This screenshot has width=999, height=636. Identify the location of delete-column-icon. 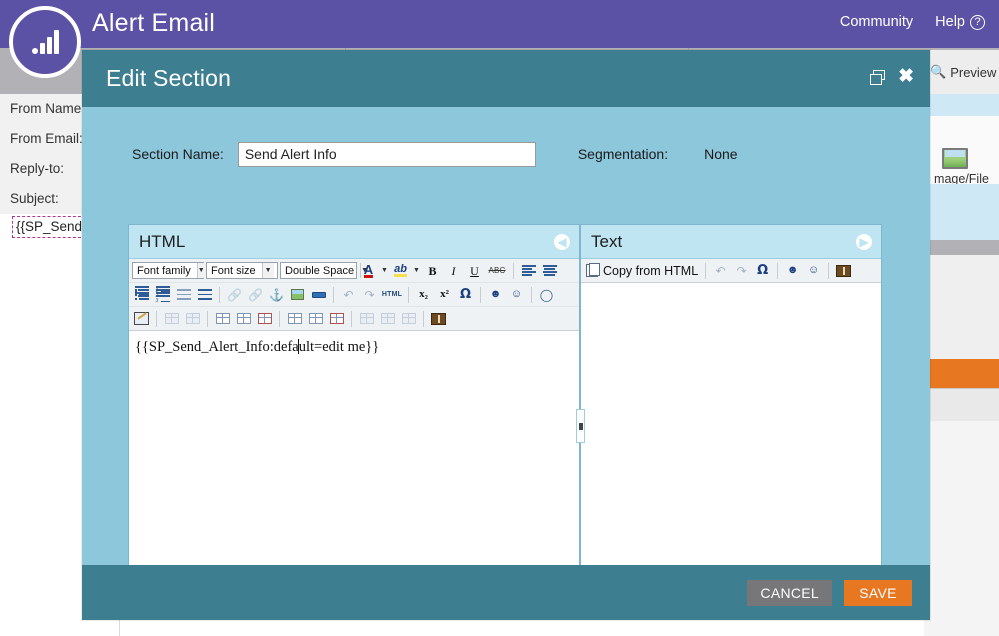
(336, 318).